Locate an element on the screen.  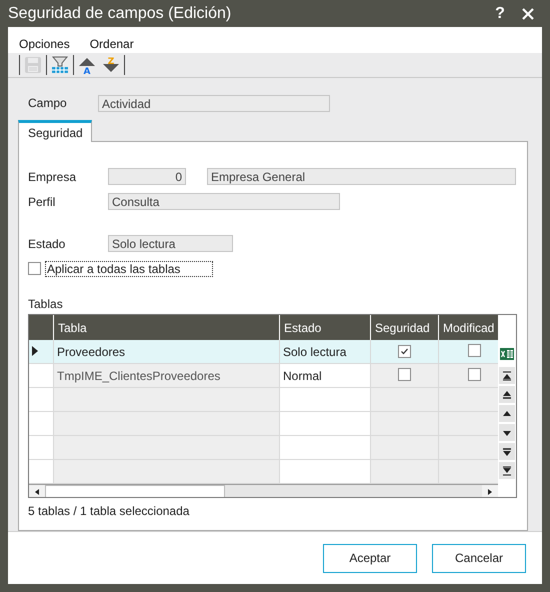
scroll-thumb is located at coordinates (135, 491).